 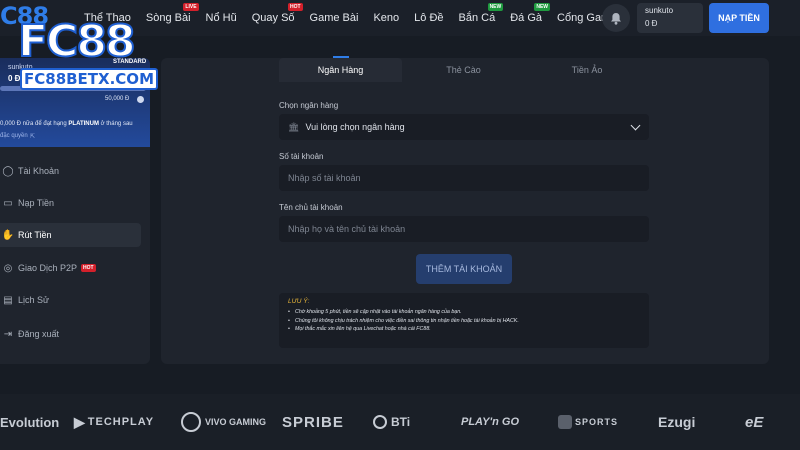 What do you see at coordinates (30, 422) in the screenshot?
I see `provider-logo: Evolution` at bounding box center [30, 422].